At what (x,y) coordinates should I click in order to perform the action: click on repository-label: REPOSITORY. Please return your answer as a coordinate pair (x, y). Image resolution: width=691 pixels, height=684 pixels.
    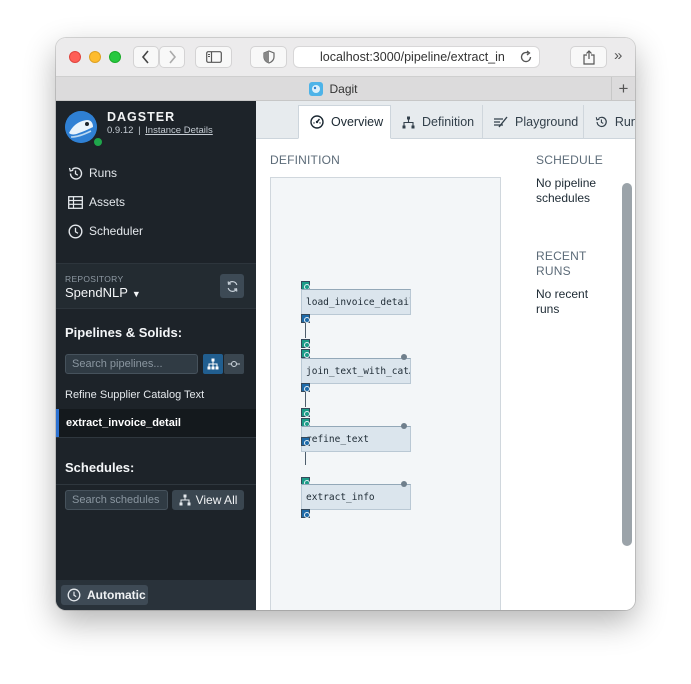
    Looking at the image, I should click on (94, 279).